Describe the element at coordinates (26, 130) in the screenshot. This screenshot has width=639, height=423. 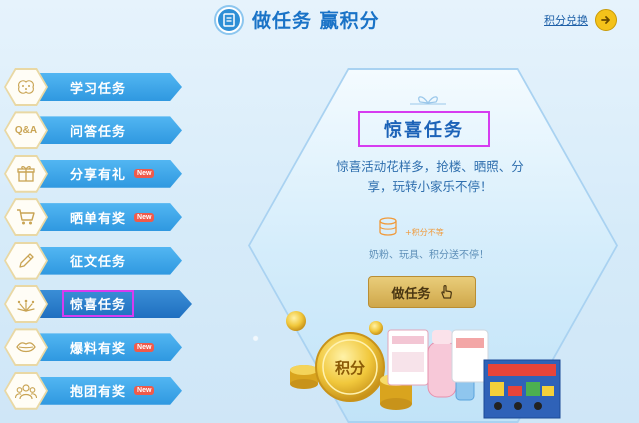
I see `qa-icon: Q&A` at that location.